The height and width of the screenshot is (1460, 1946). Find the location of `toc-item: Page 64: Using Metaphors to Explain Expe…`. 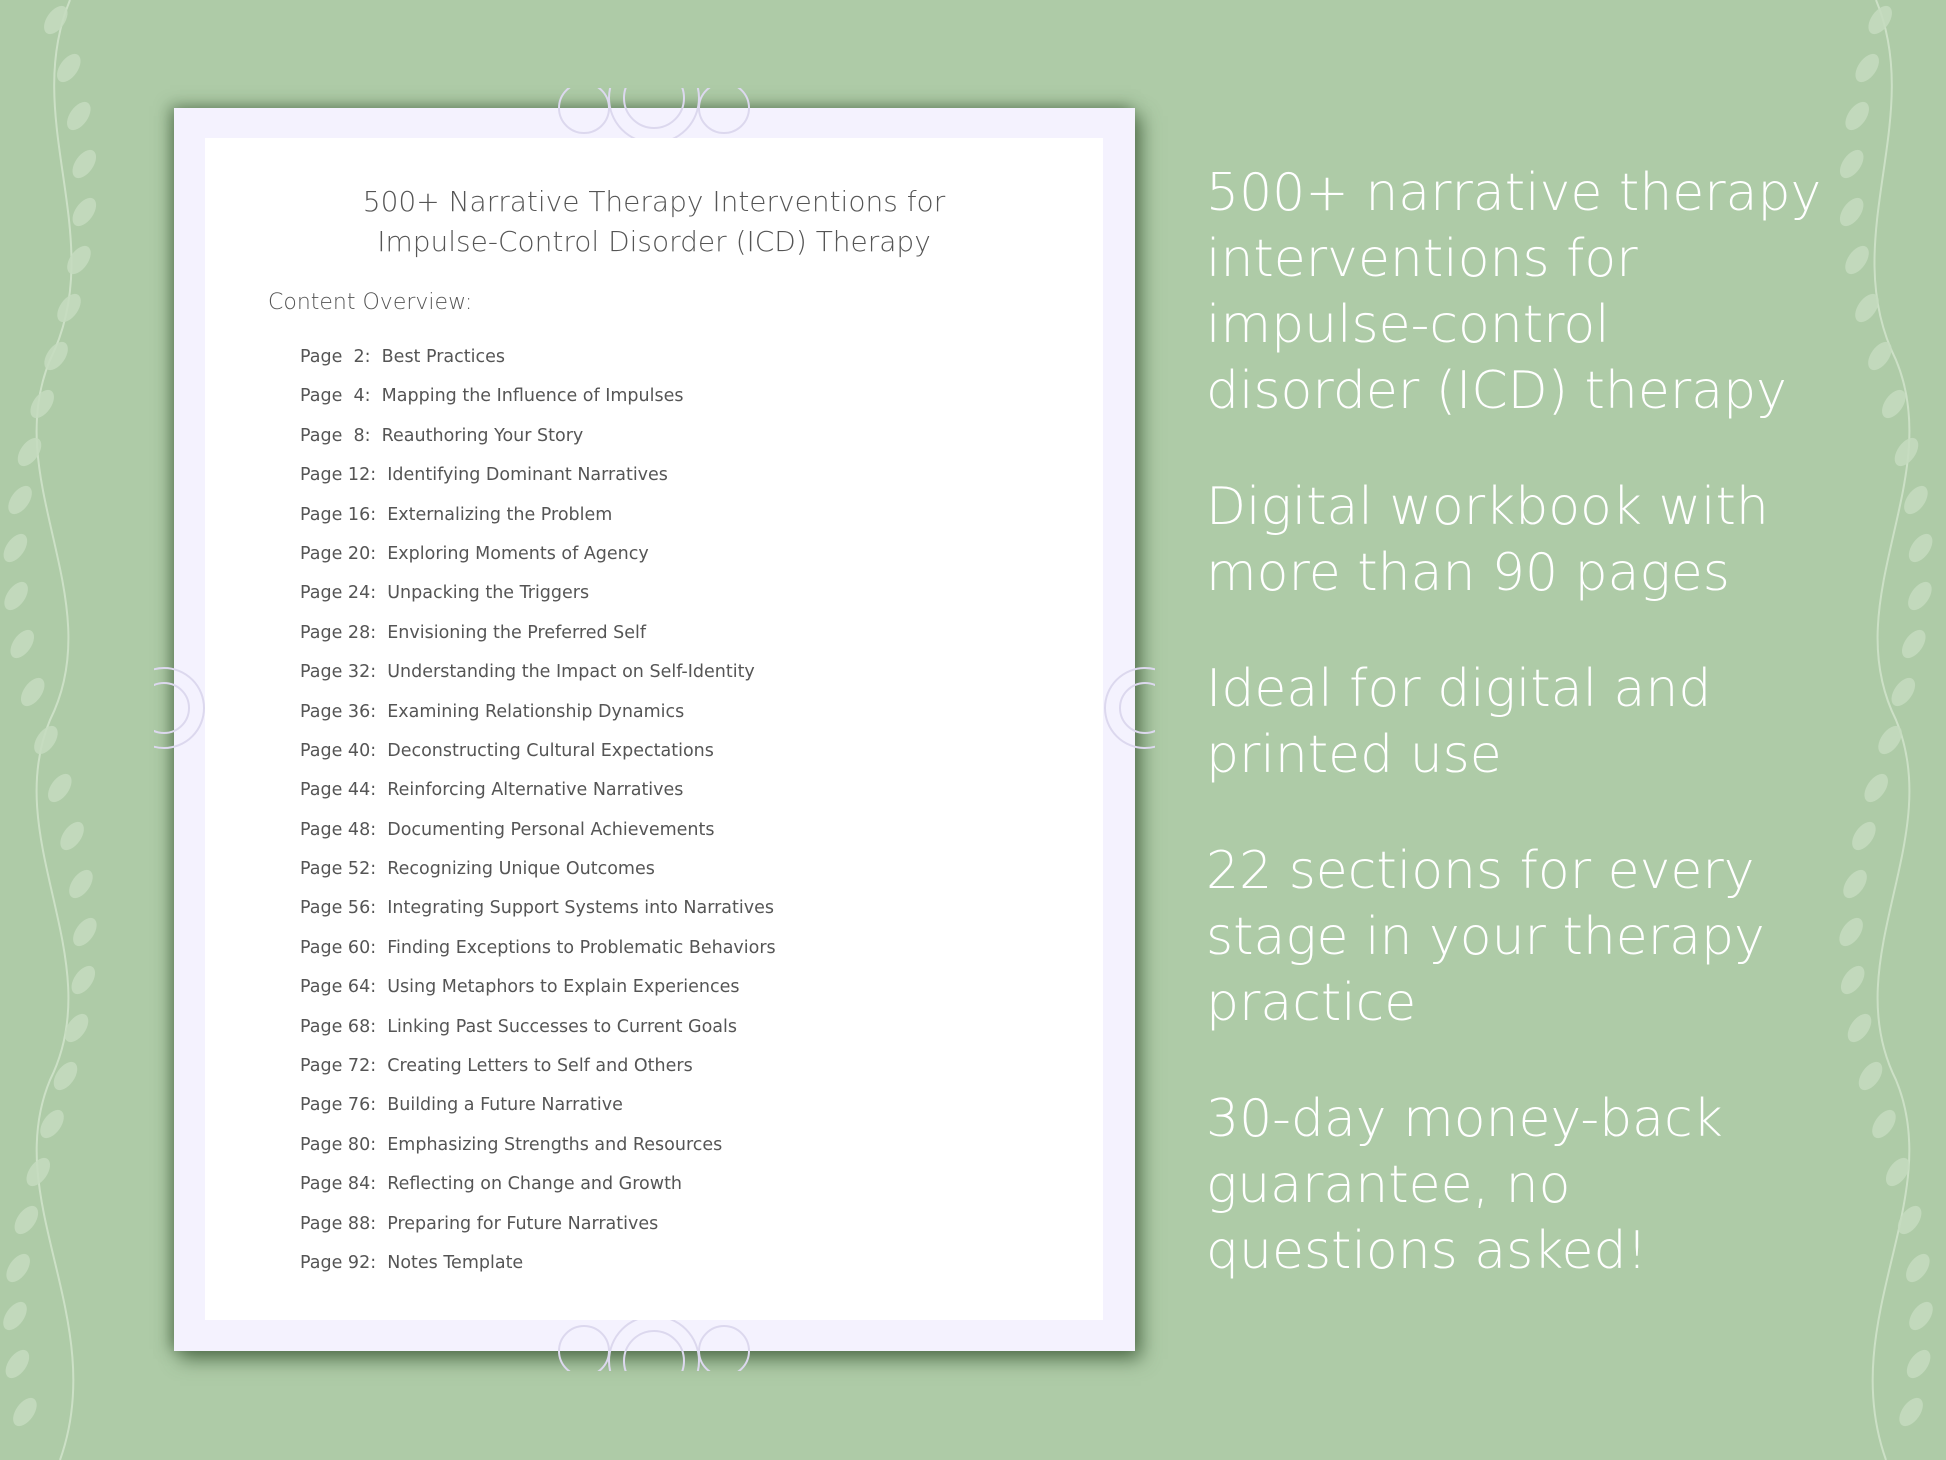

toc-item: Page 64: Using Metaphors to Explain Expe… is located at coordinates (538, 991).